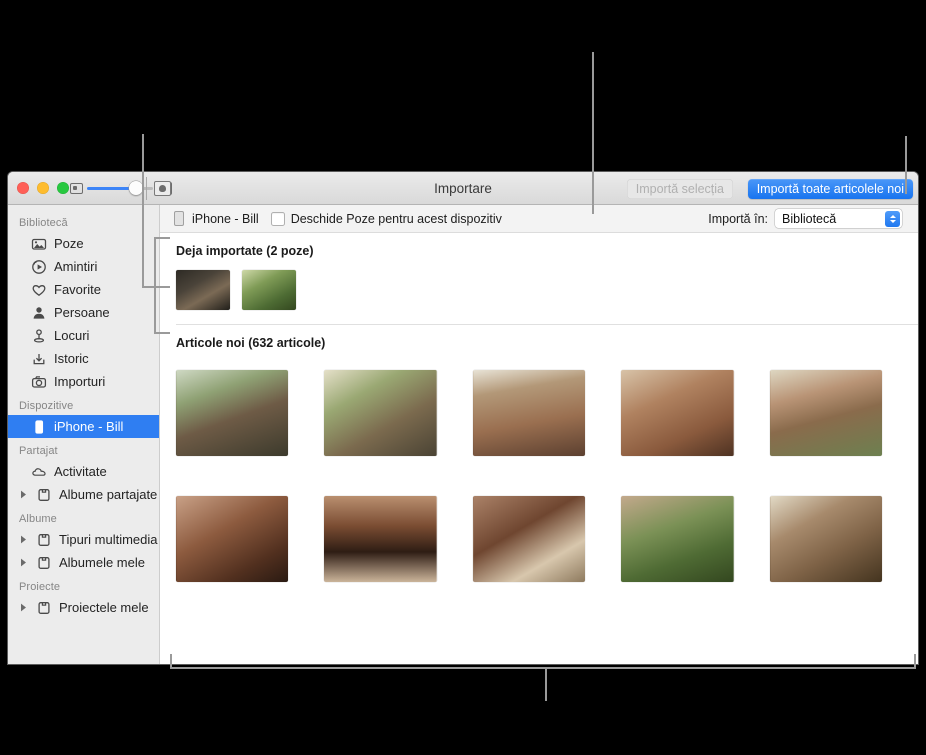  What do you see at coordinates (40, 587) in the screenshot?
I see `sidebar-section-header-proiecte: Proiecte` at bounding box center [40, 587].